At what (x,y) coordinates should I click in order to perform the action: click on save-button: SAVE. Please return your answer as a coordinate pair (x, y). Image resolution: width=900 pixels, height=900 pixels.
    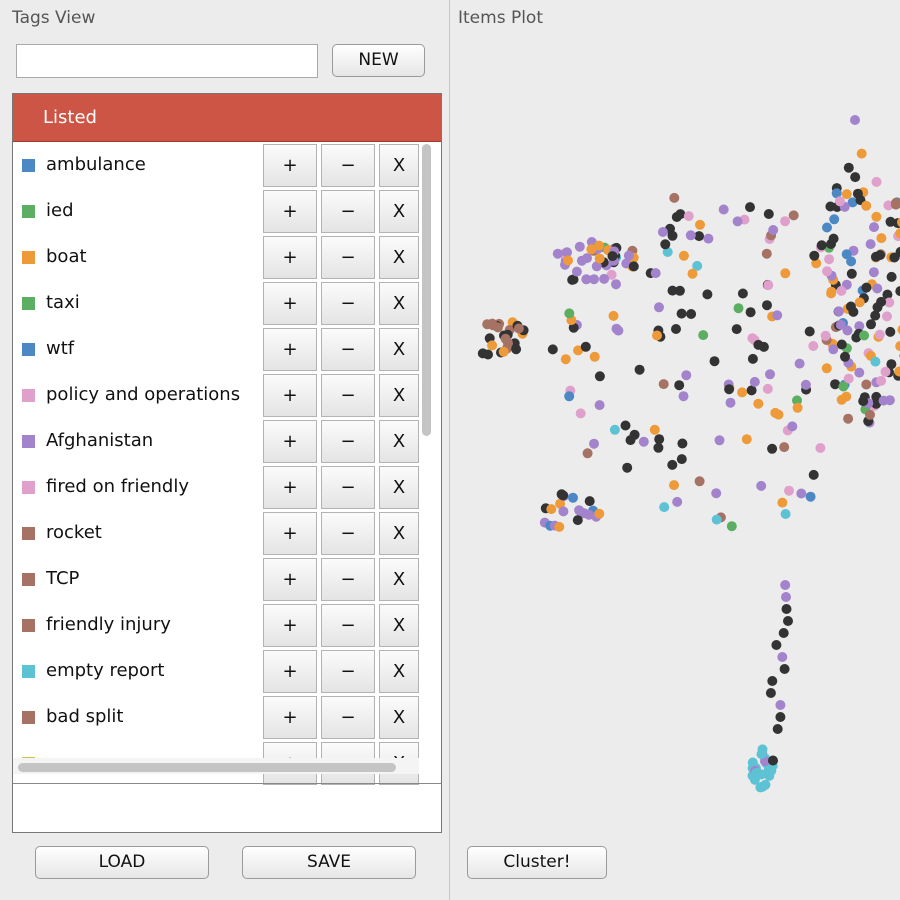
    Looking at the image, I should click on (329, 862).